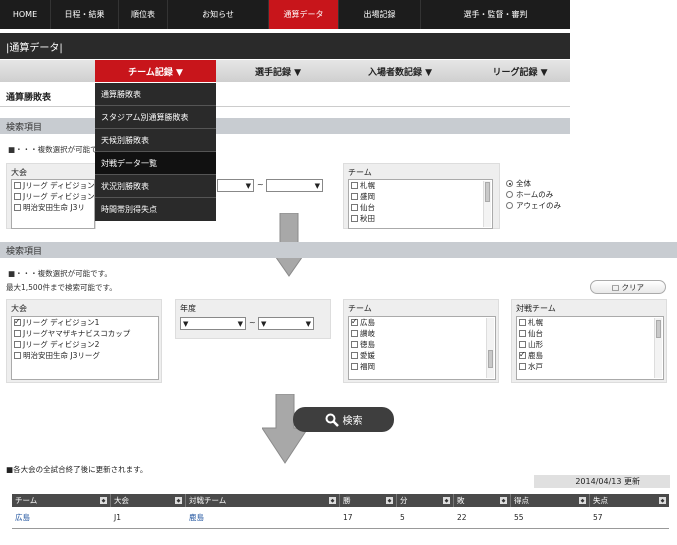 This screenshot has width=677, height=545. Describe the element at coordinates (85, 355) in the screenshot. I see `list-item: 明治安田生命 J3リーグ` at that location.